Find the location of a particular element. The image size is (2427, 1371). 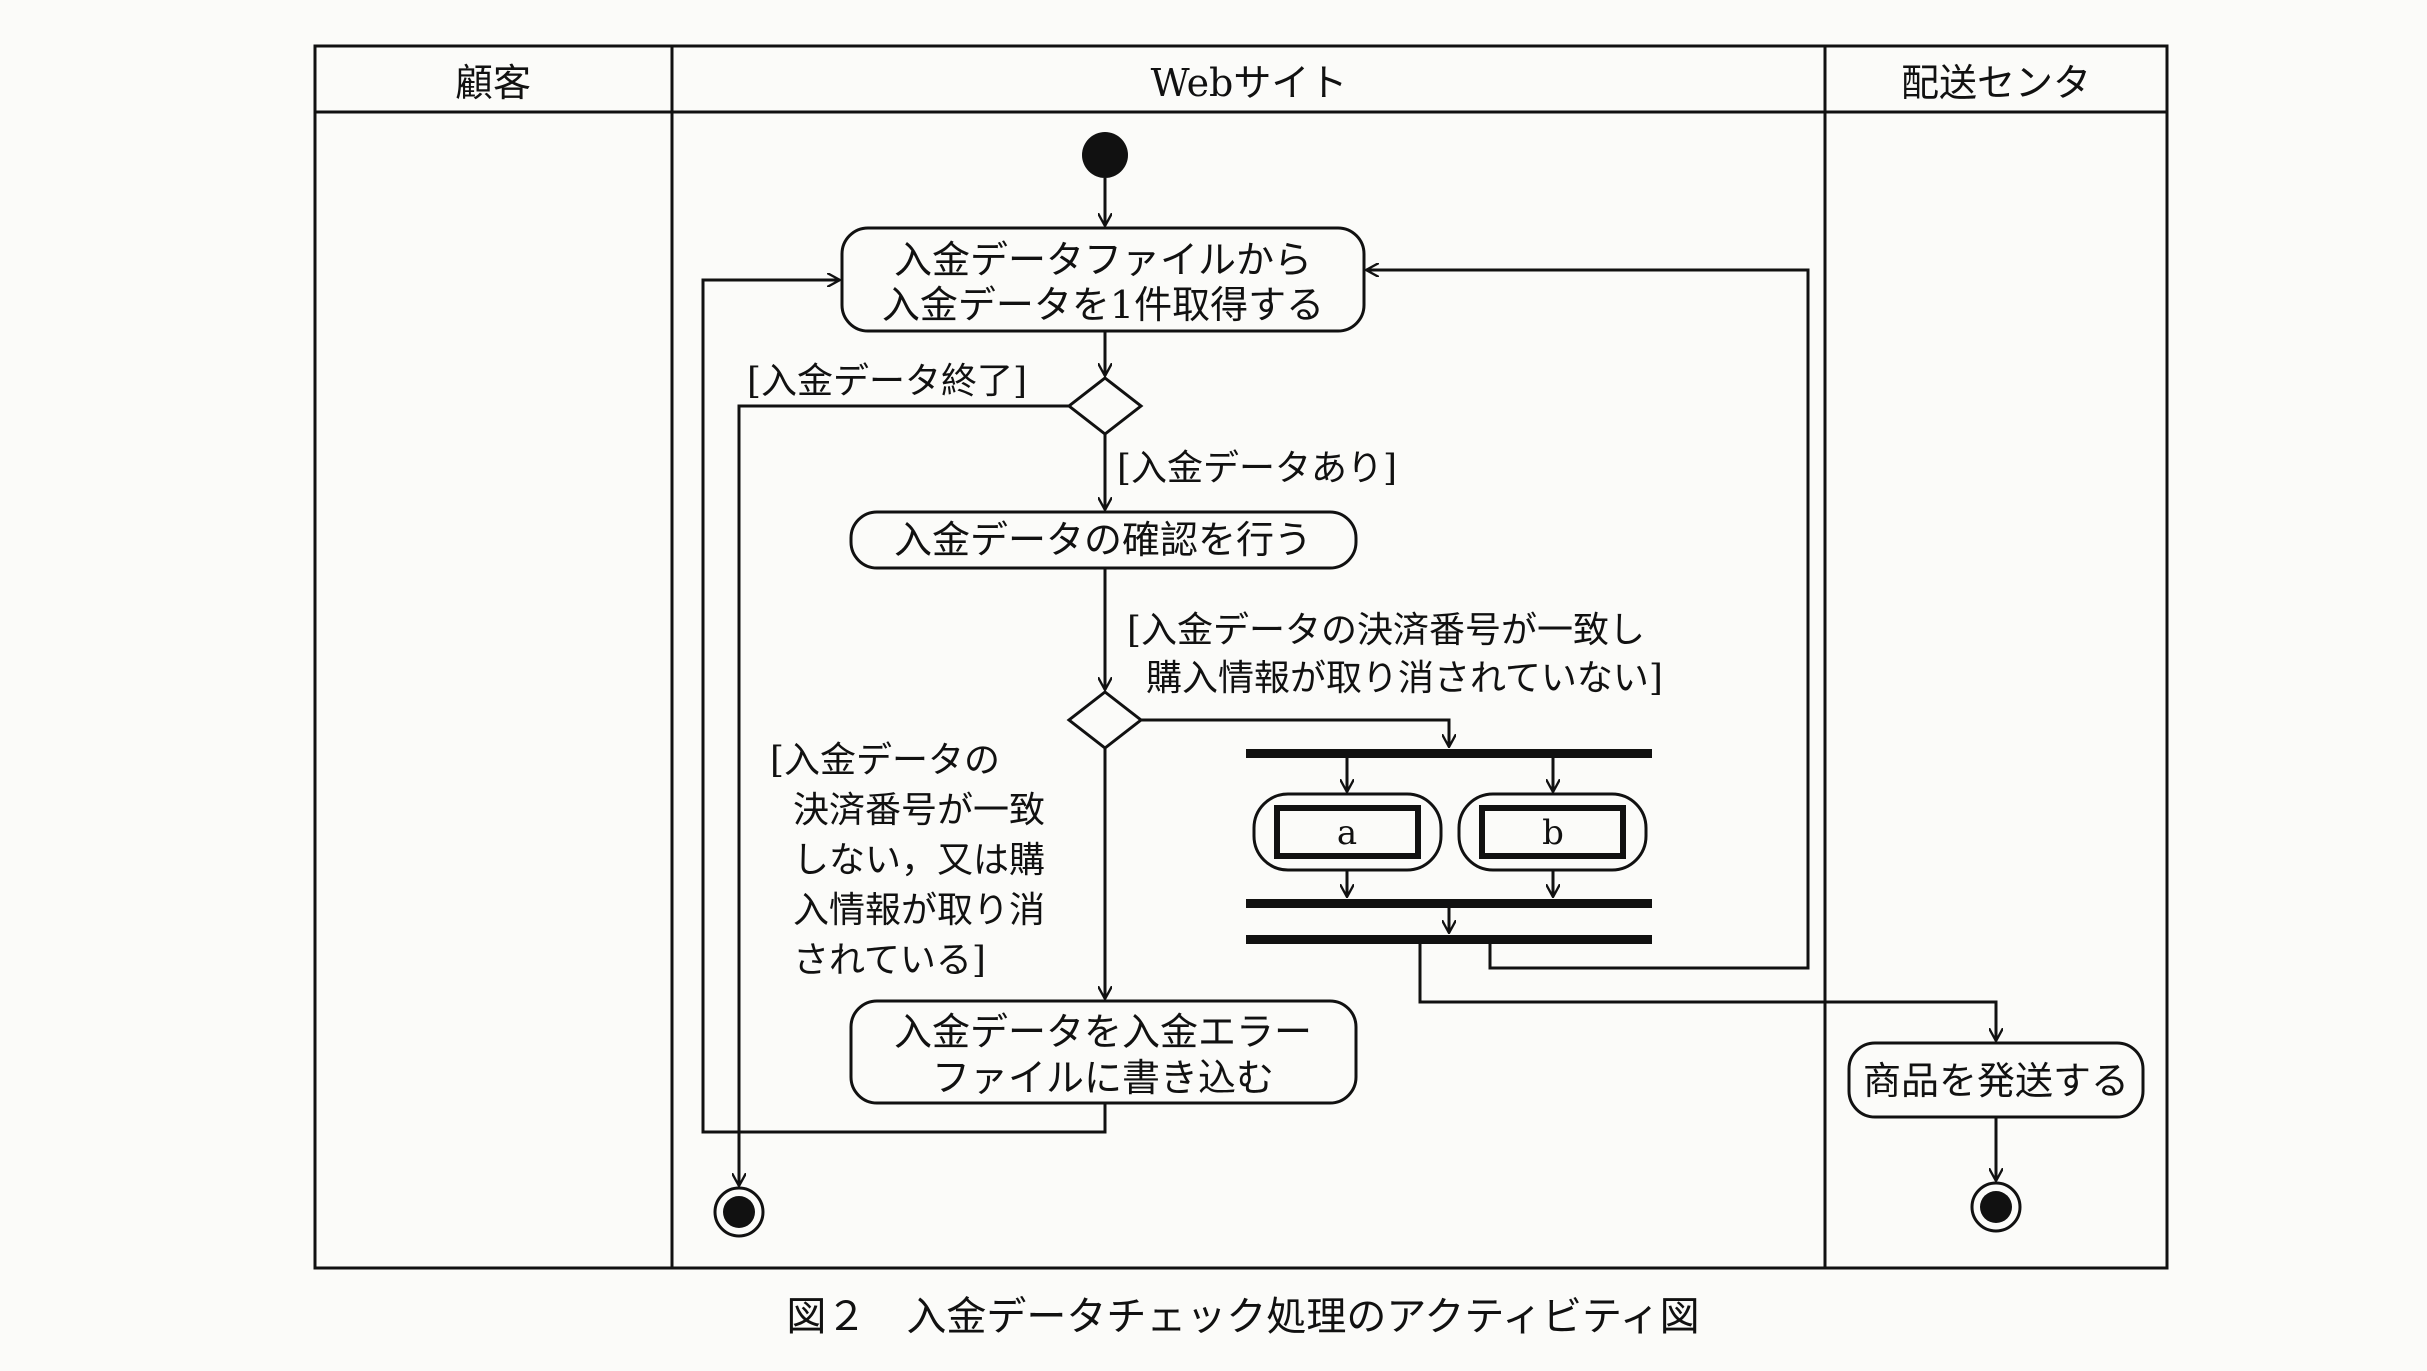

guard-mismatch-line5: されている] is located at coordinates (889, 960).